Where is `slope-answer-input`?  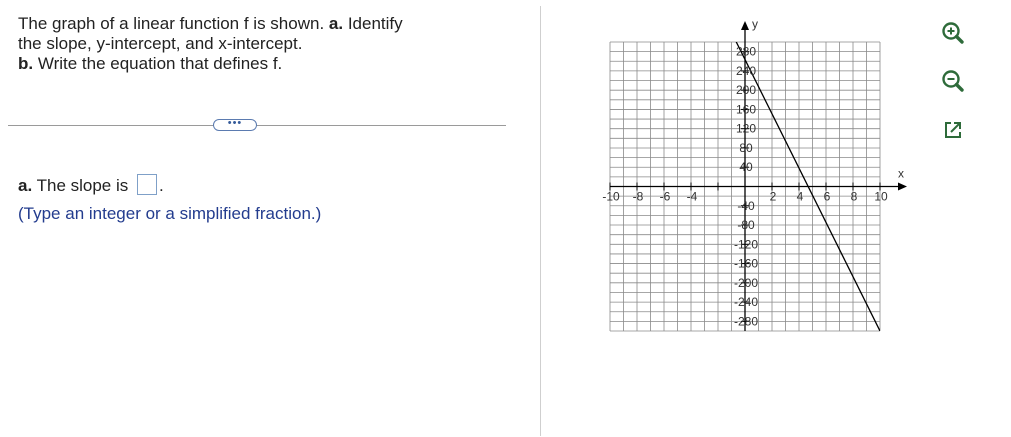
slope-answer-input is located at coordinates (146, 185).